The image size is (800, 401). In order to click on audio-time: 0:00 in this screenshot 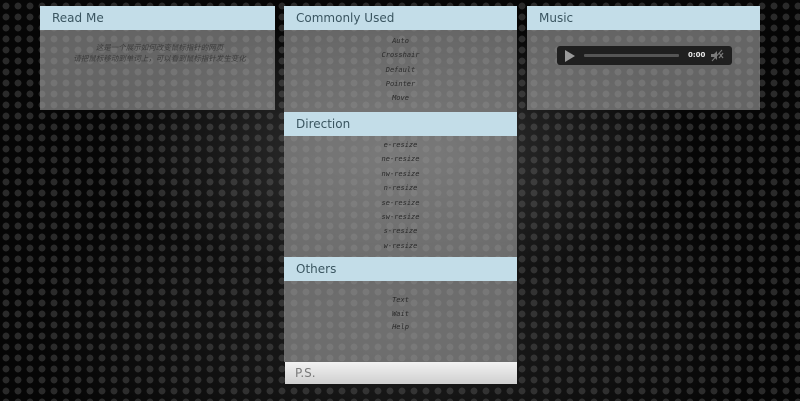, I will do `click(697, 55)`.